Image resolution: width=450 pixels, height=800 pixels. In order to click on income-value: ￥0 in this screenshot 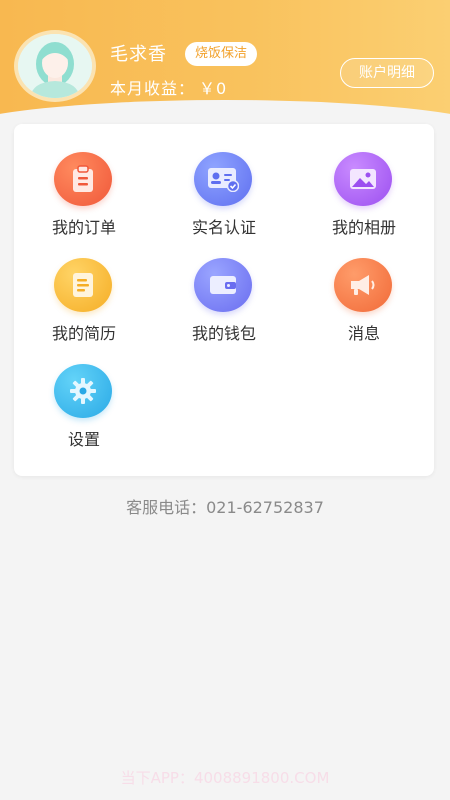, I will do `click(213, 88)`.